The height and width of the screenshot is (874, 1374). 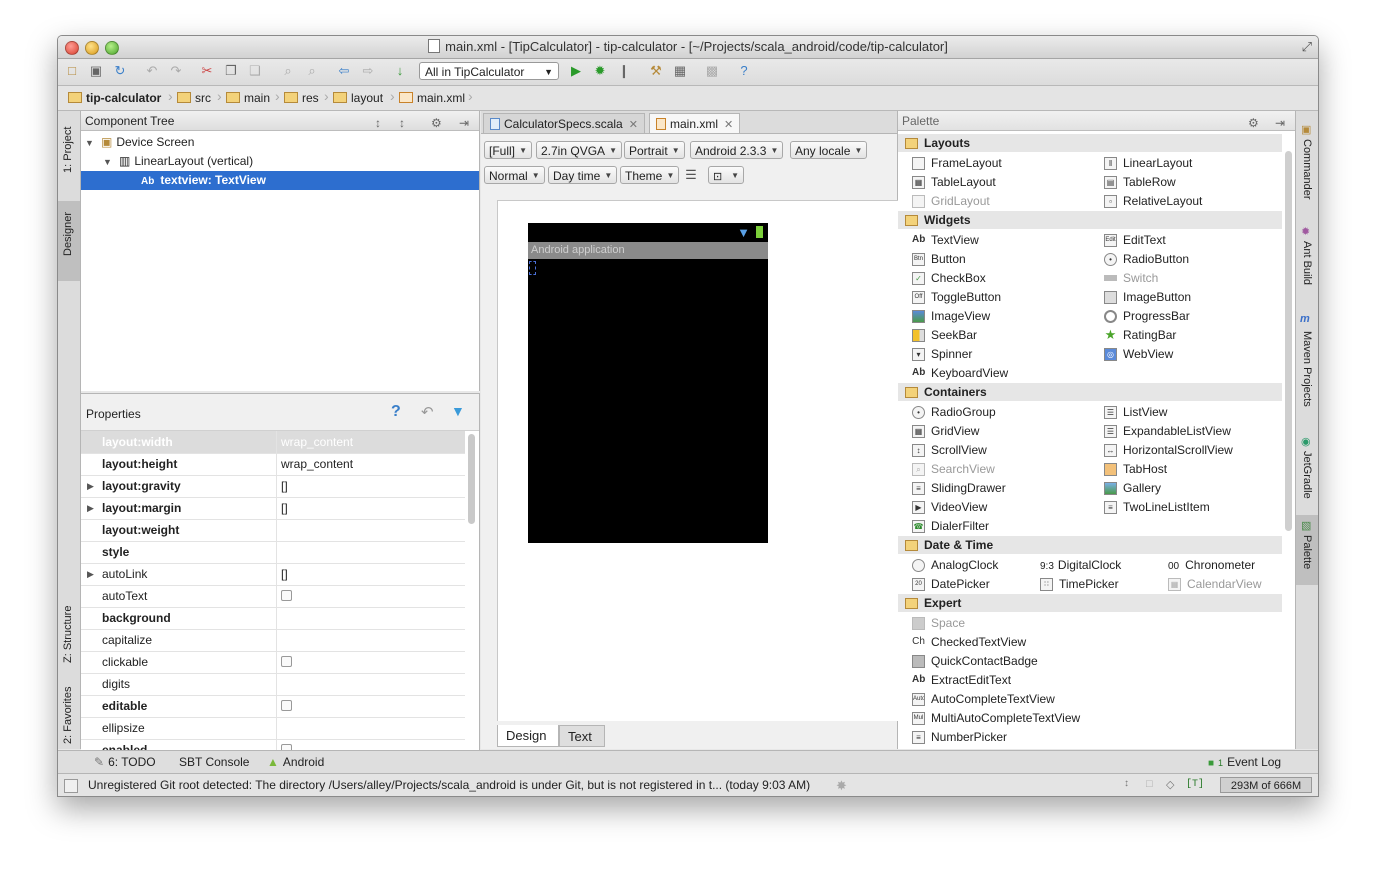 What do you see at coordinates (960, 373) in the screenshot?
I see `palette-item: Ab KeyboardView` at bounding box center [960, 373].